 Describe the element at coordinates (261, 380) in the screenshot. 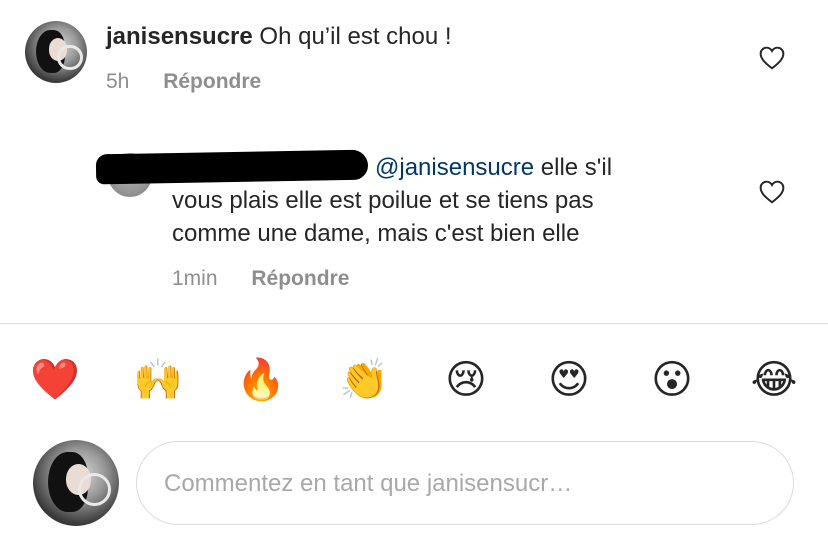

I see `fire-emoji: 🔥` at that location.